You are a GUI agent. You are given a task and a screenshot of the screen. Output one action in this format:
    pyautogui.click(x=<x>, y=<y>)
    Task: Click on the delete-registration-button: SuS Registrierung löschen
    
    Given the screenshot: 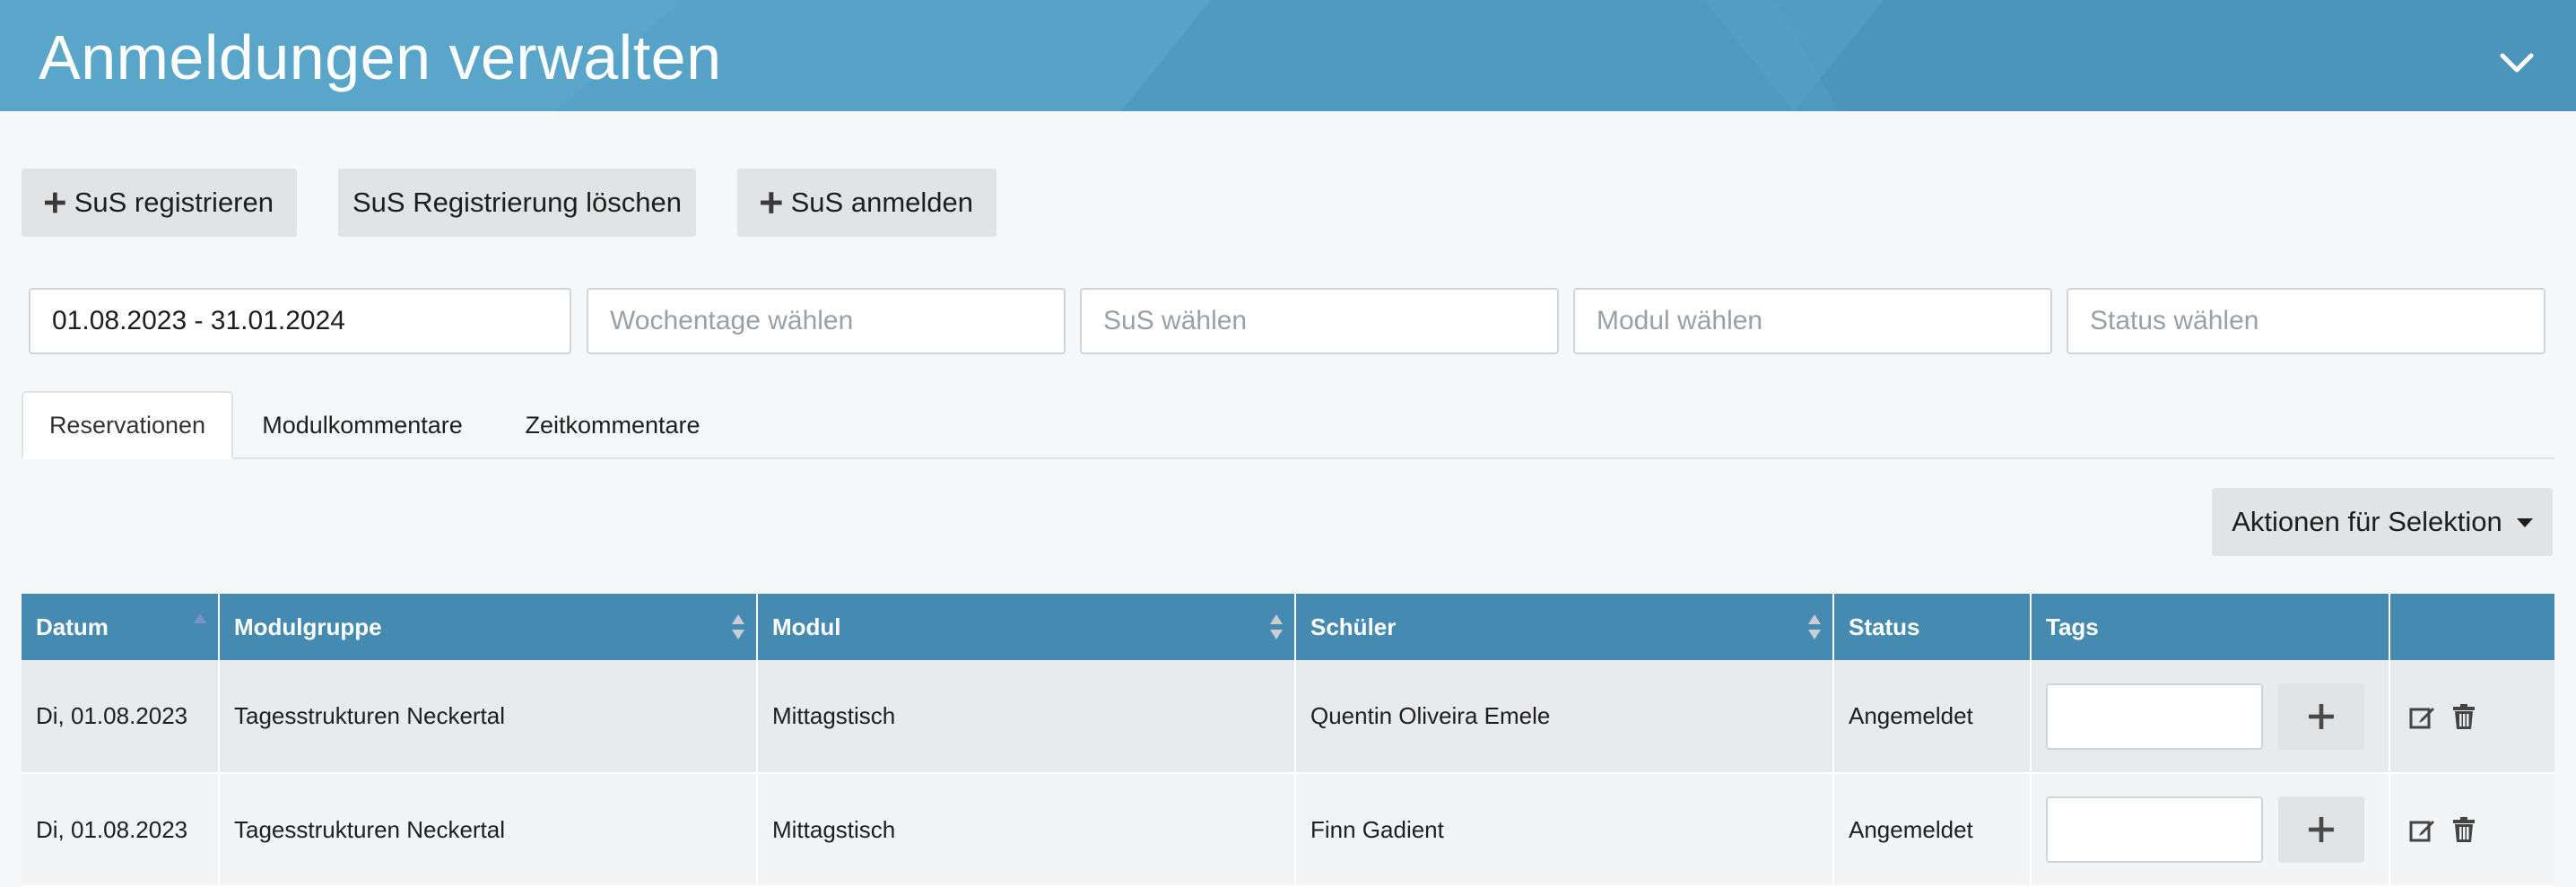 What is the action you would take?
    pyautogui.click(x=517, y=203)
    